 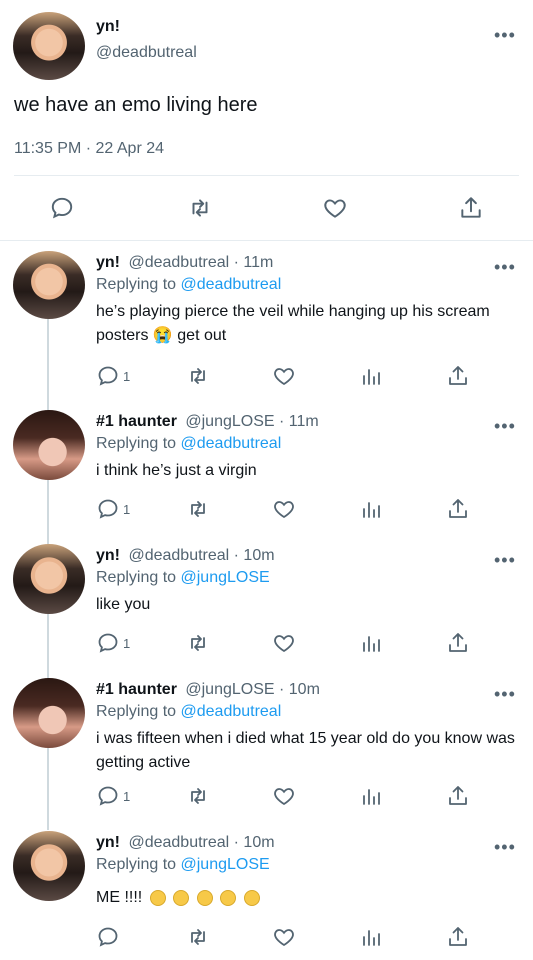 I want to click on reply-text: like you, so click(x=123, y=604).